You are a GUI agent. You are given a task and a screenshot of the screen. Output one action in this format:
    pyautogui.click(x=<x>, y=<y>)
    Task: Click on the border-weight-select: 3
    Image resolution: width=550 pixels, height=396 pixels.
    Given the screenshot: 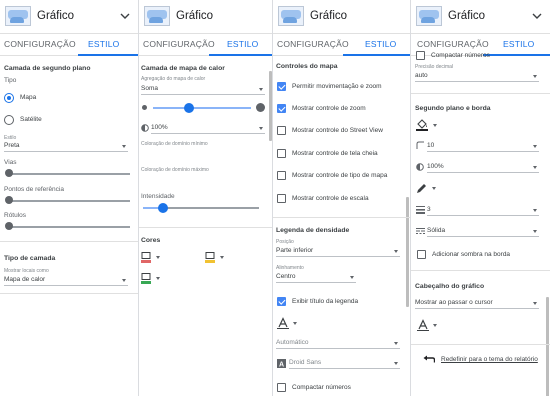 What is the action you would take?
    pyautogui.click(x=483, y=210)
    